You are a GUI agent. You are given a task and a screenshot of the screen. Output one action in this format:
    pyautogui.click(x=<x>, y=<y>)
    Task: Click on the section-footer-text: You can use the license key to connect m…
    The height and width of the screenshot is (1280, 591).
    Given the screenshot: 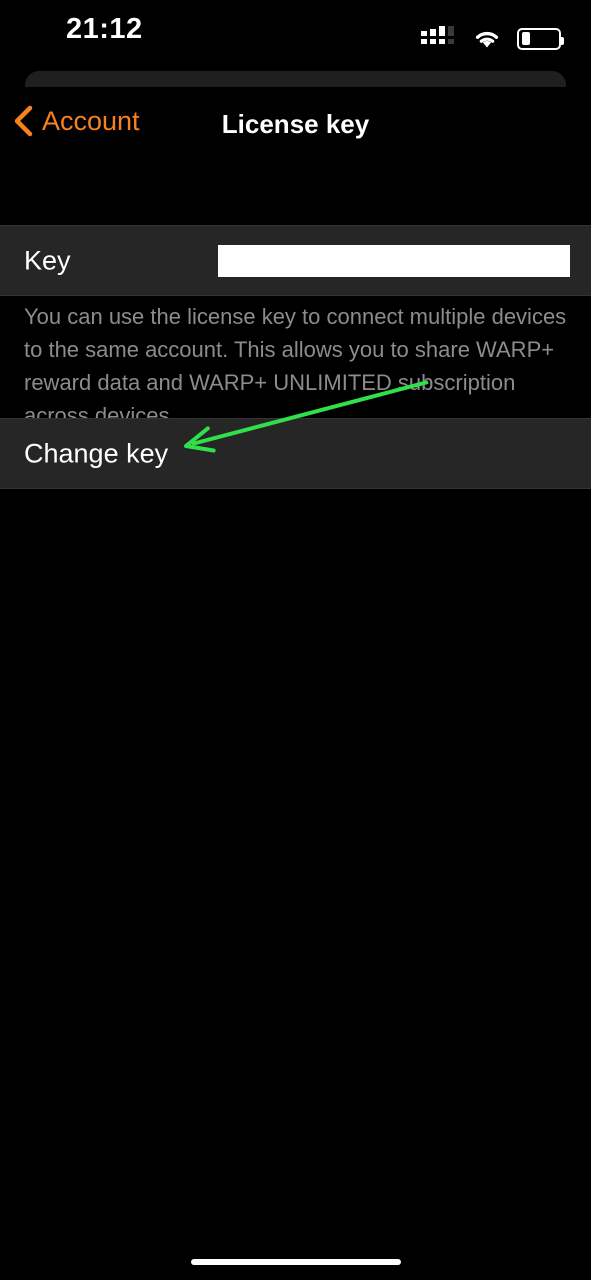 What is the action you would take?
    pyautogui.click(x=295, y=366)
    